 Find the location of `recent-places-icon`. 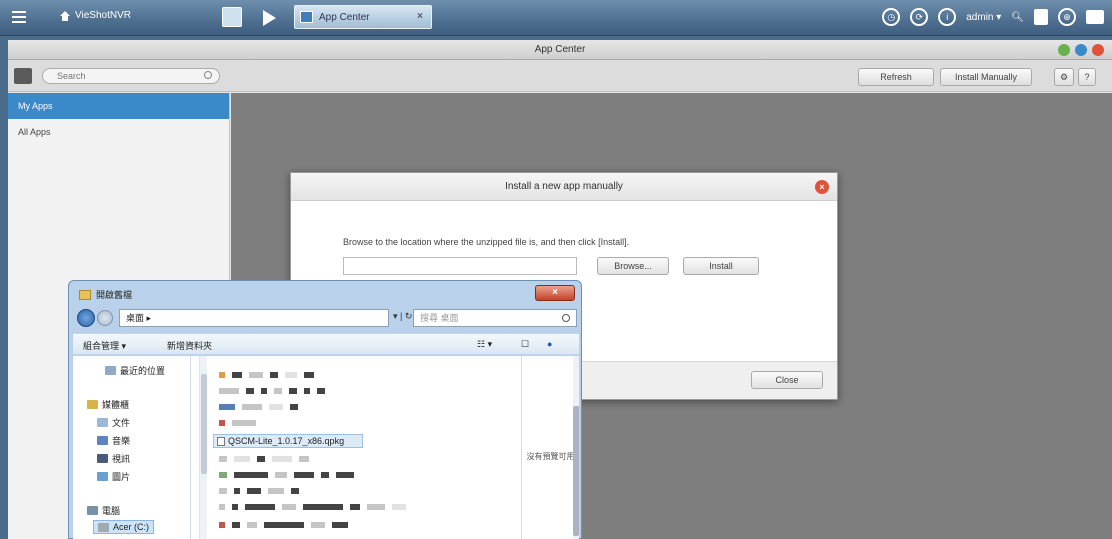

recent-places-icon is located at coordinates (110, 370).